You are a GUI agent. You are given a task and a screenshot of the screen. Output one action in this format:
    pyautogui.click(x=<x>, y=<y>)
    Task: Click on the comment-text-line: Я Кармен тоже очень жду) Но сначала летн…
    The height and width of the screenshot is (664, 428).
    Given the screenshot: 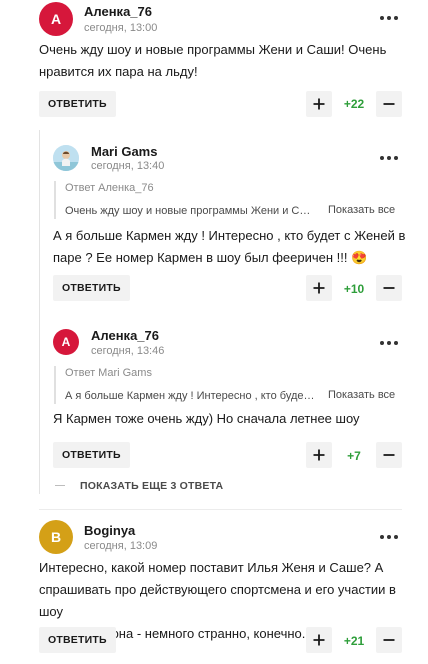 What is the action you would take?
    pyautogui.click(x=206, y=418)
    